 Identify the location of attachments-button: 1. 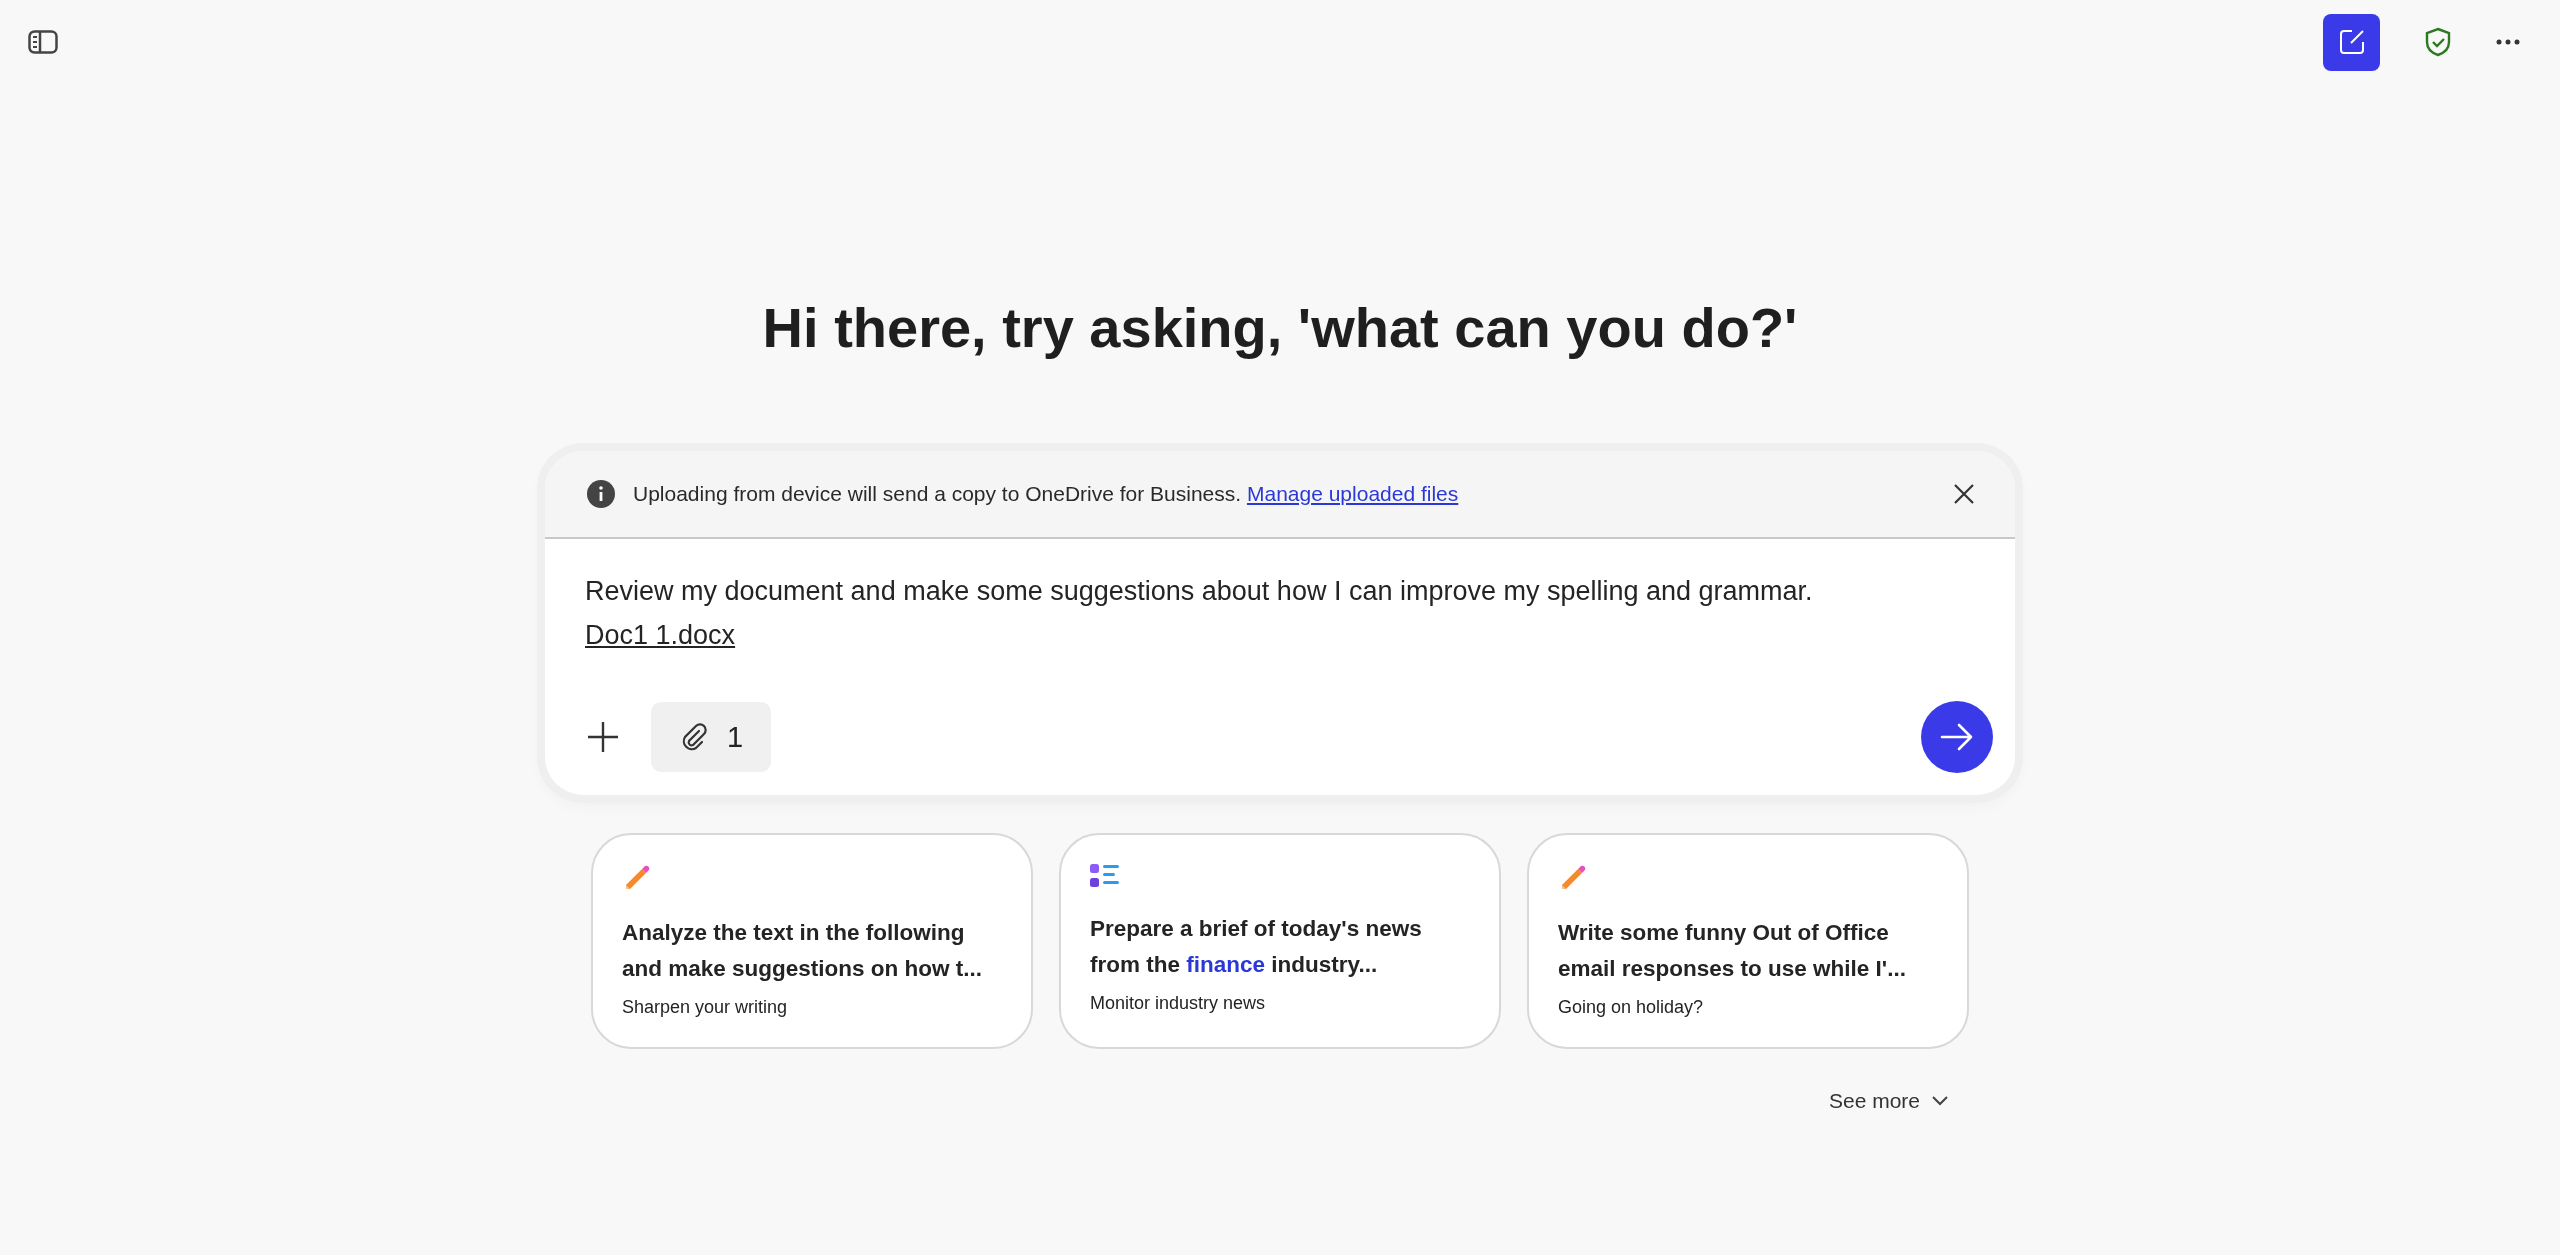
(711, 737).